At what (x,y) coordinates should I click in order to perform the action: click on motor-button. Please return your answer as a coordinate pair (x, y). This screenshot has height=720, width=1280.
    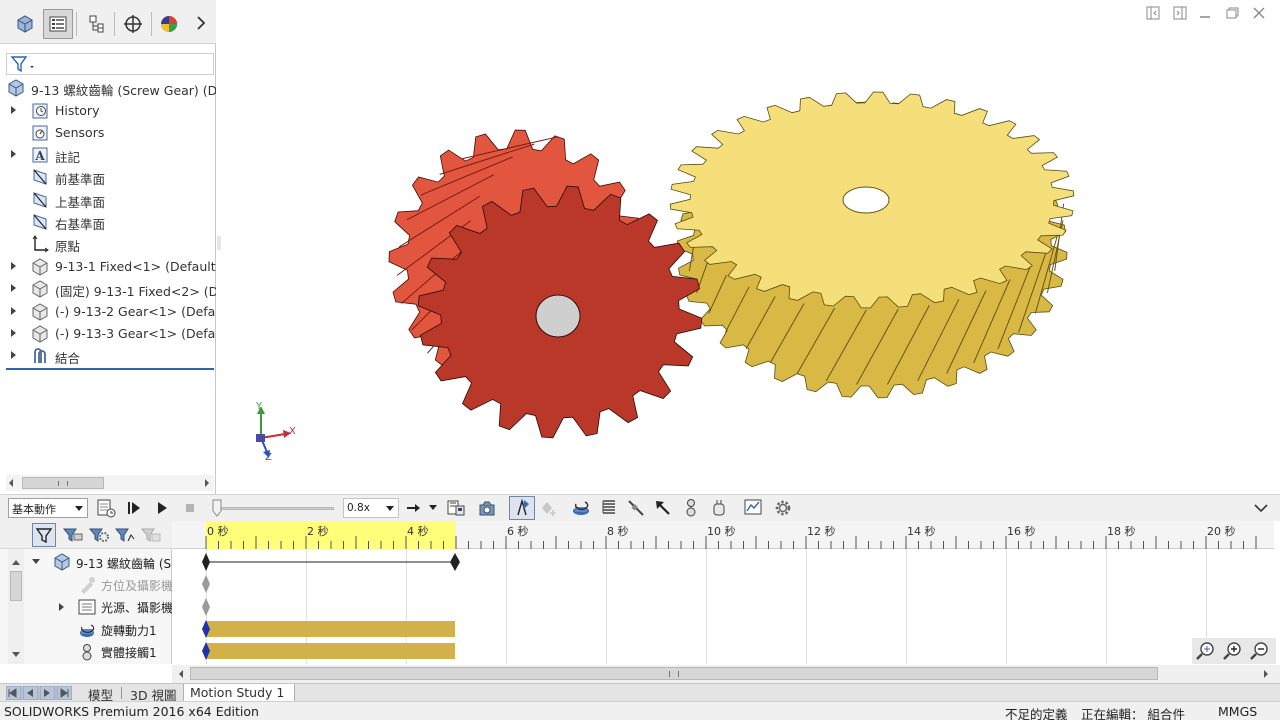
    Looking at the image, I should click on (581, 508).